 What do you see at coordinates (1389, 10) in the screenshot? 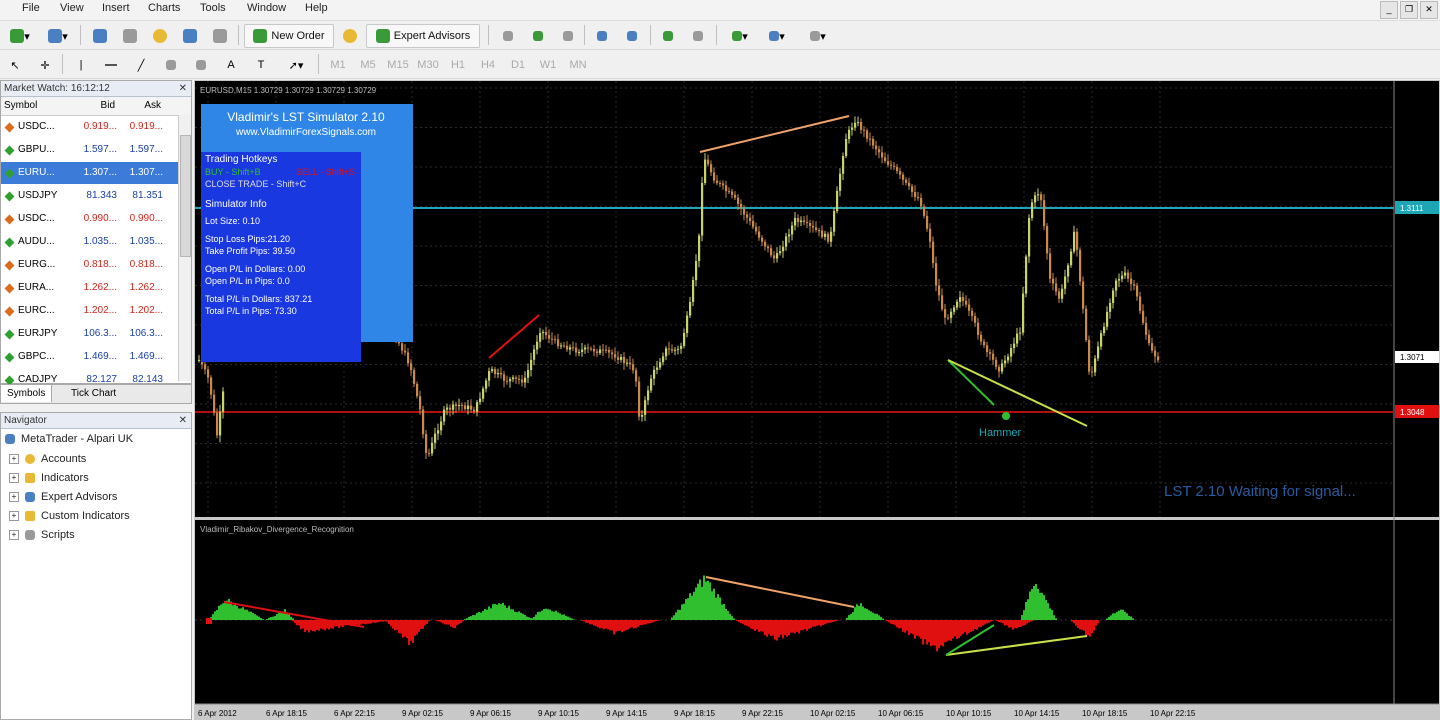
I see `minimize-icon: _` at bounding box center [1389, 10].